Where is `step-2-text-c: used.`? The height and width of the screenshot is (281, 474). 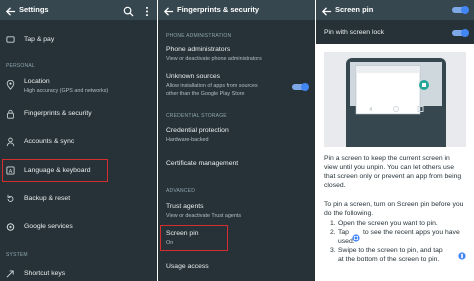 step-2-text-c: used. is located at coordinates (346, 241).